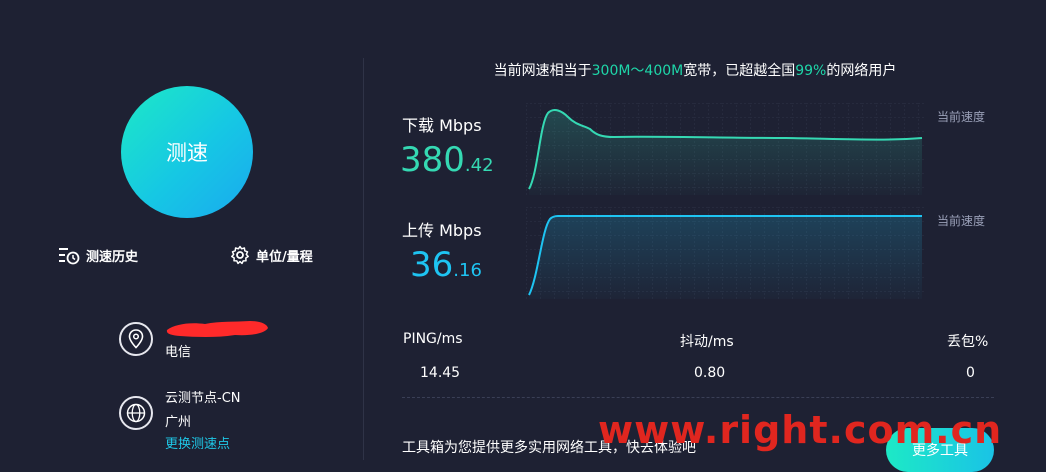 Image resolution: width=1046 pixels, height=472 pixels. I want to click on units-label: 单位/量程, so click(284, 257).